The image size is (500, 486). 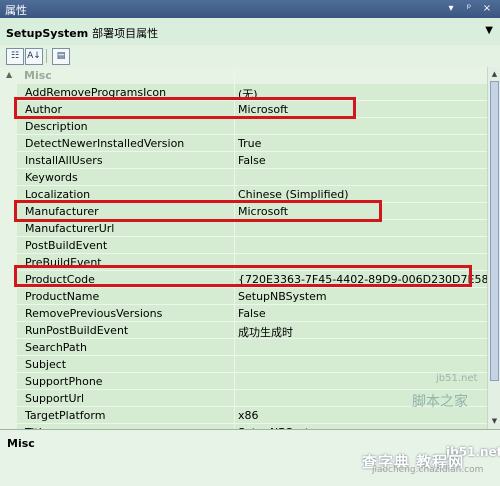 What do you see at coordinates (234, 248) in the screenshot?
I see `column-divider` at bounding box center [234, 248].